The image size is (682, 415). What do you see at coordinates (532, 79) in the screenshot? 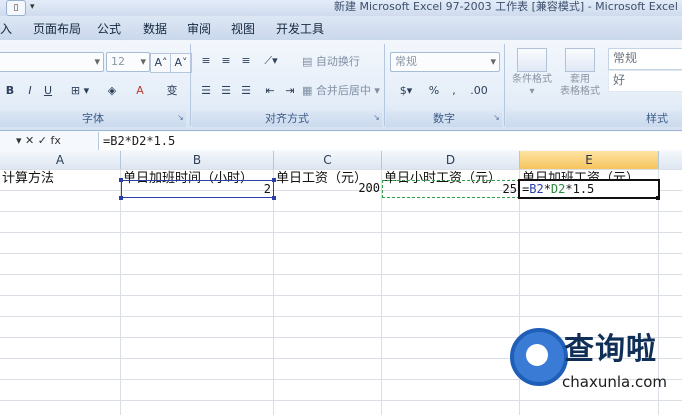
I see `conditional-format-label: 条件格式` at bounding box center [532, 79].